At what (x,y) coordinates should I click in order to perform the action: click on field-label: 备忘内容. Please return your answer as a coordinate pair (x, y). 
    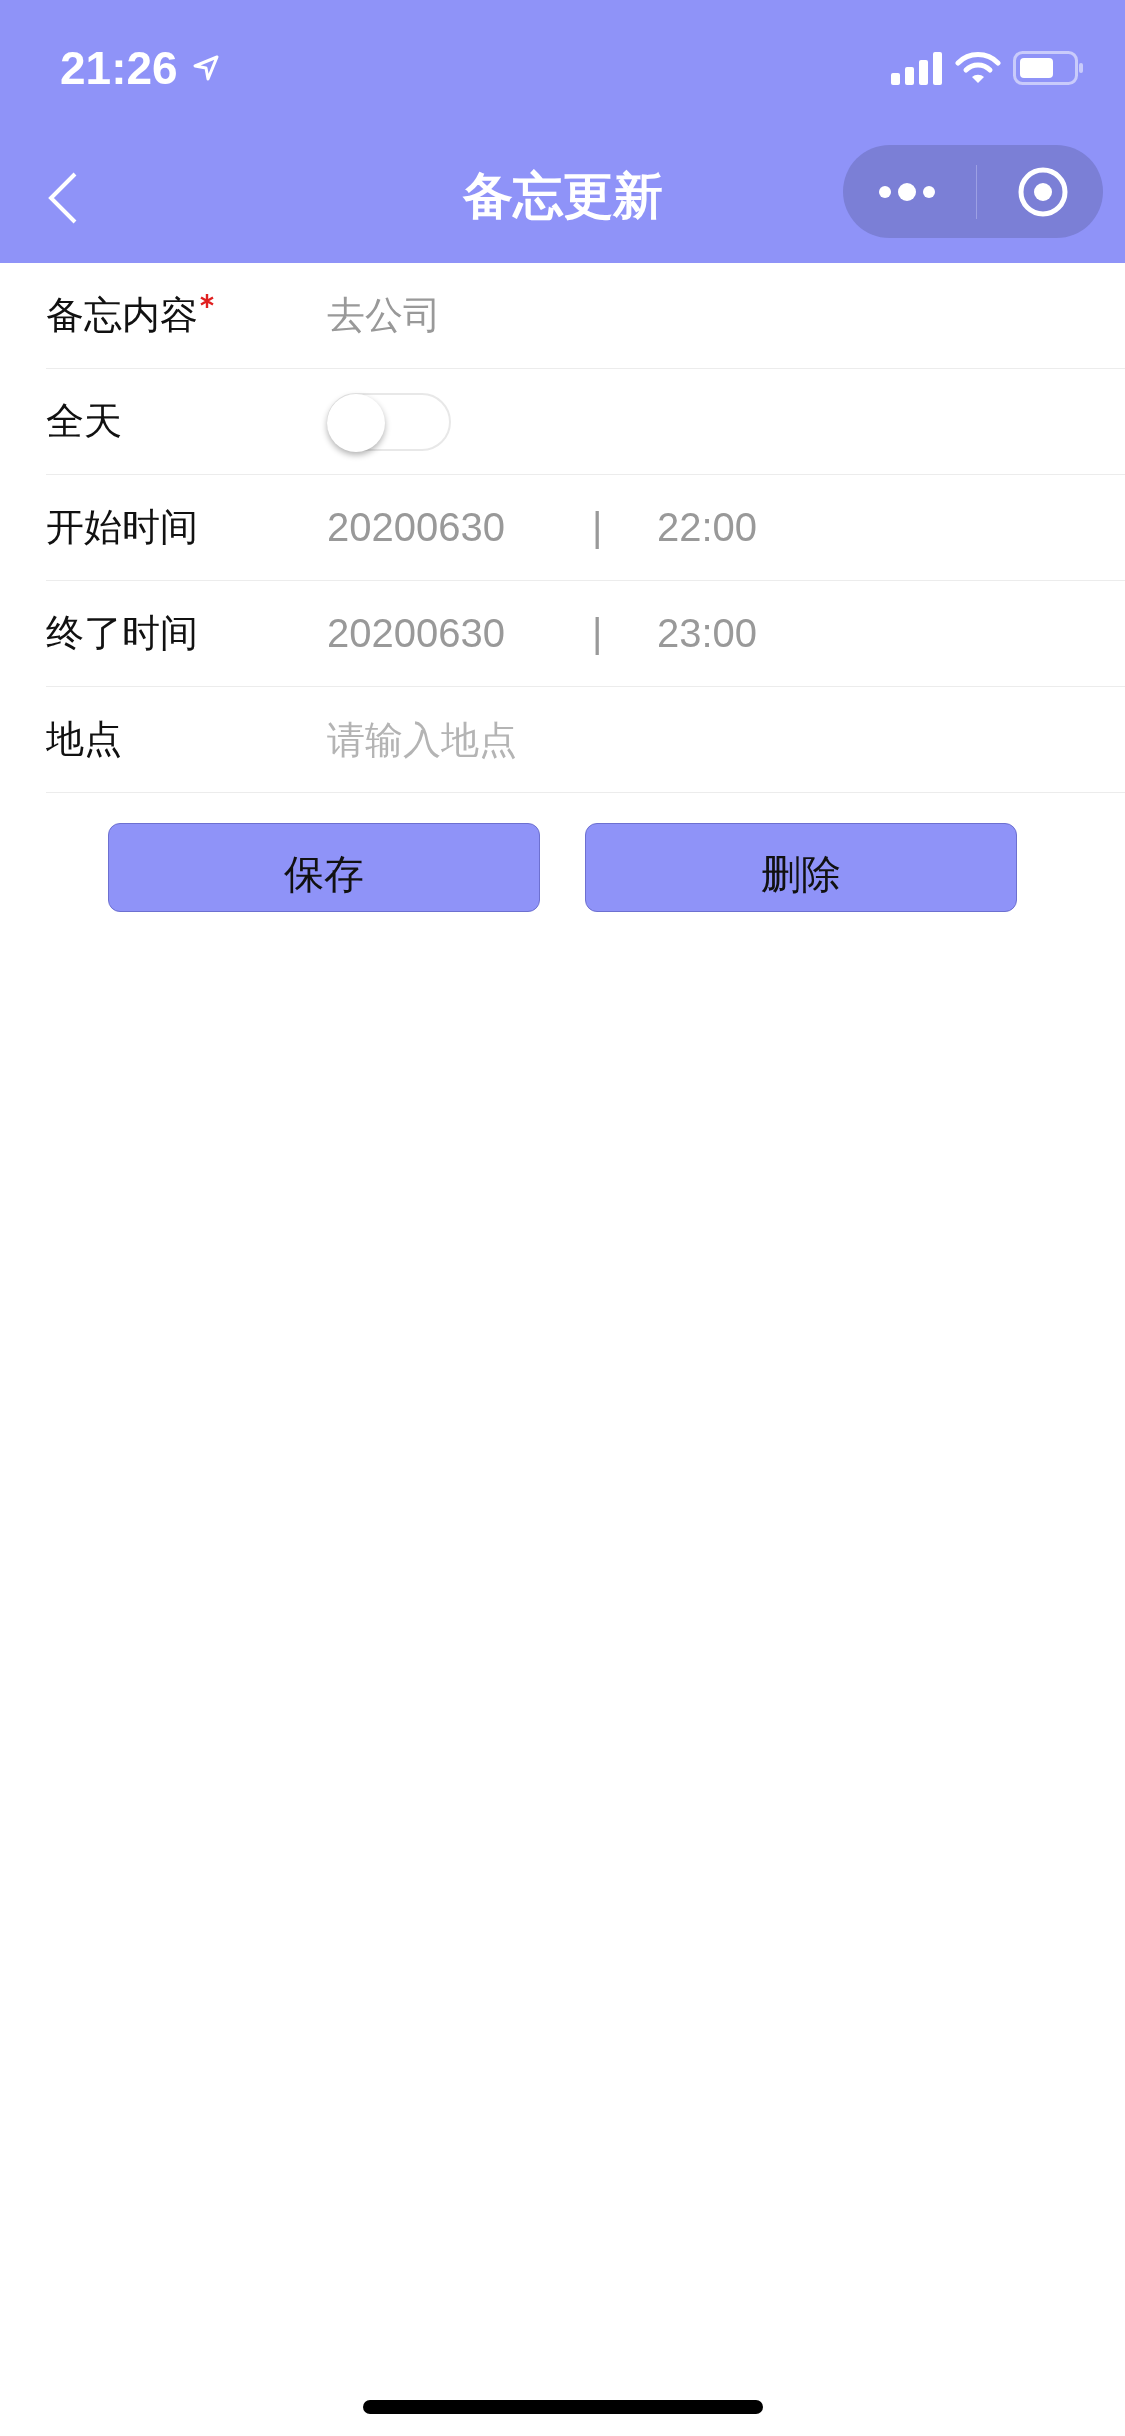
    Looking at the image, I should click on (122, 315).